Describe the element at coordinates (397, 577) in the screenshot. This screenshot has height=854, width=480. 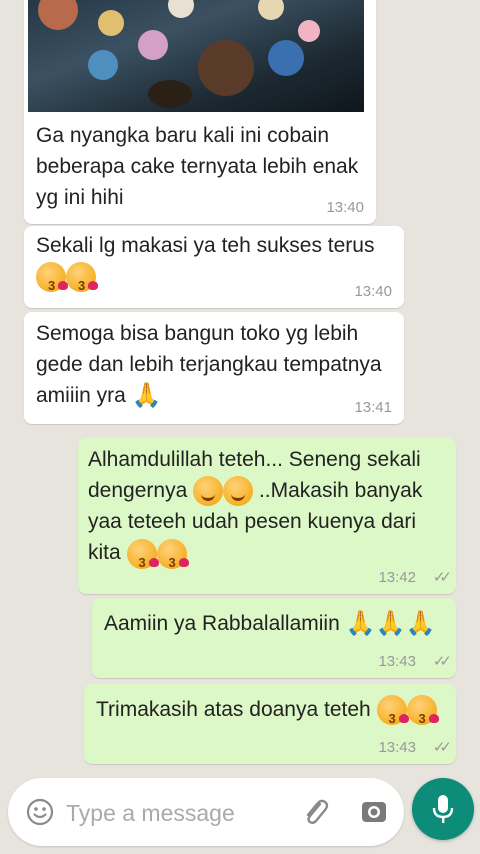
I see `message-time: 13:42` at that location.